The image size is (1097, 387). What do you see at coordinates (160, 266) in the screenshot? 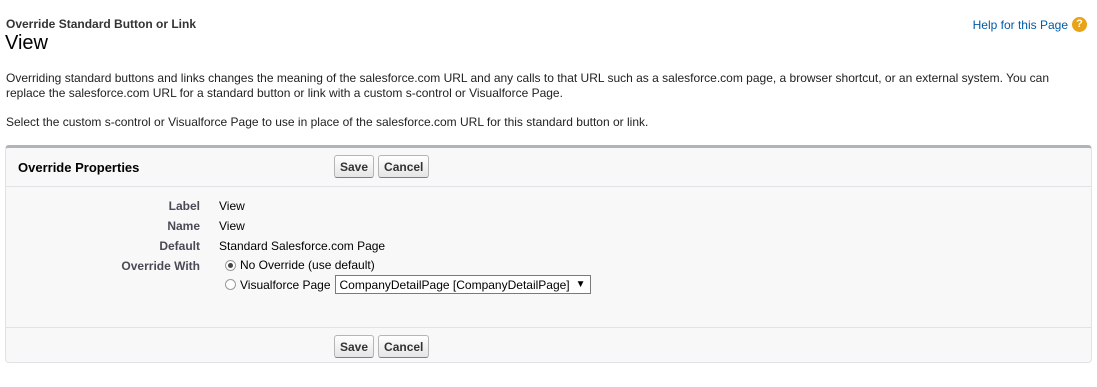
I see `override-with-label: Override With` at bounding box center [160, 266].